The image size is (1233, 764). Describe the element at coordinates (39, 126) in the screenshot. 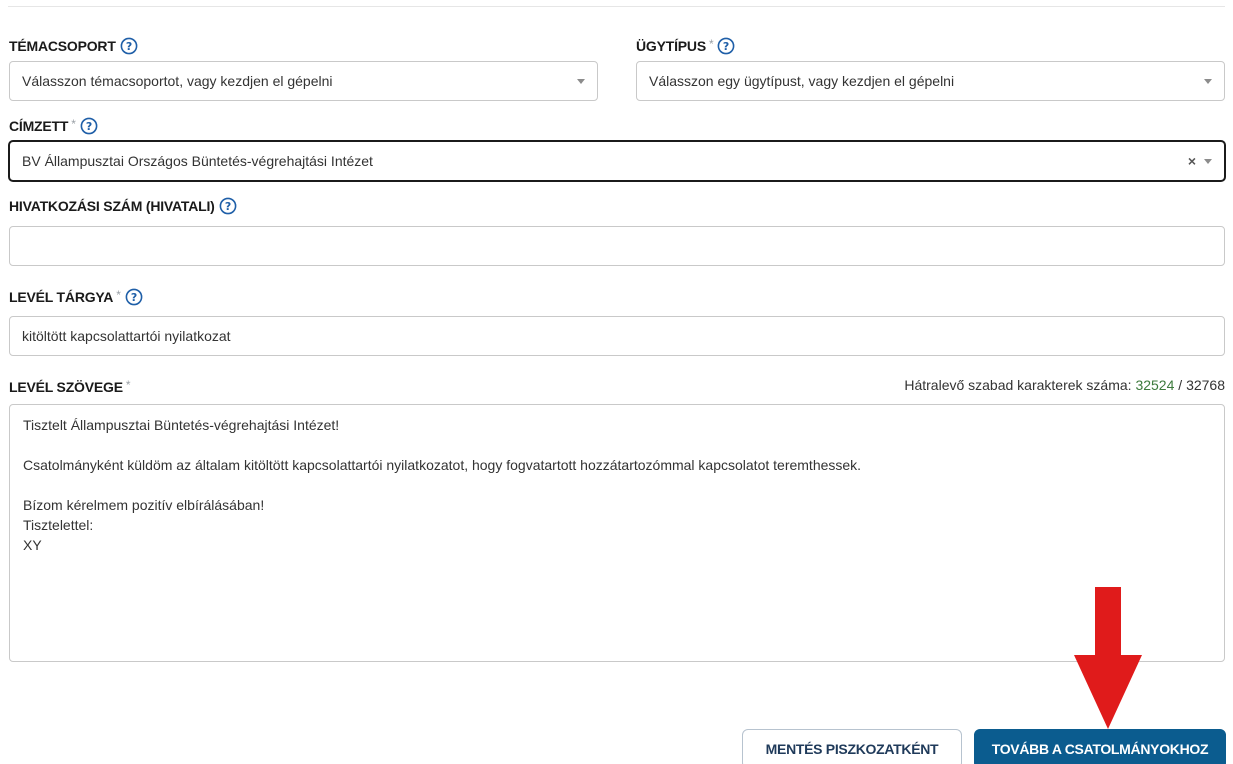

I see `recipient-label-text: CÍMZETT` at that location.